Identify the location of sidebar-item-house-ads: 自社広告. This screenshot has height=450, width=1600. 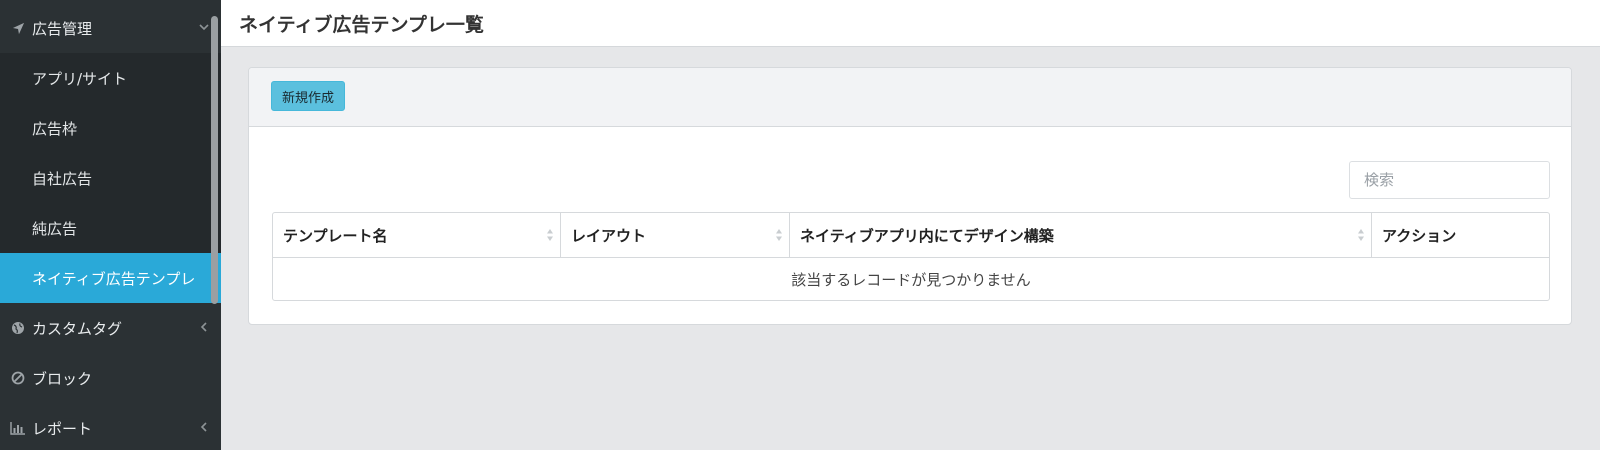
(110, 178).